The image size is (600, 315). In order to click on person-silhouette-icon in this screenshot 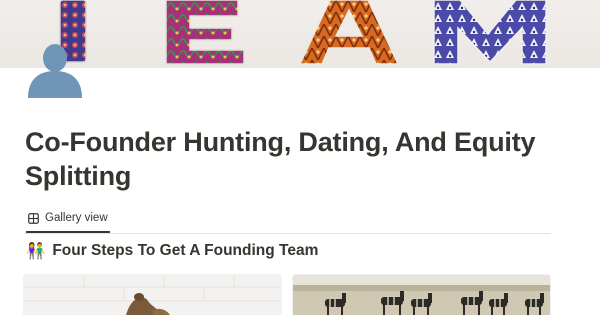, I will do `click(55, 71)`.